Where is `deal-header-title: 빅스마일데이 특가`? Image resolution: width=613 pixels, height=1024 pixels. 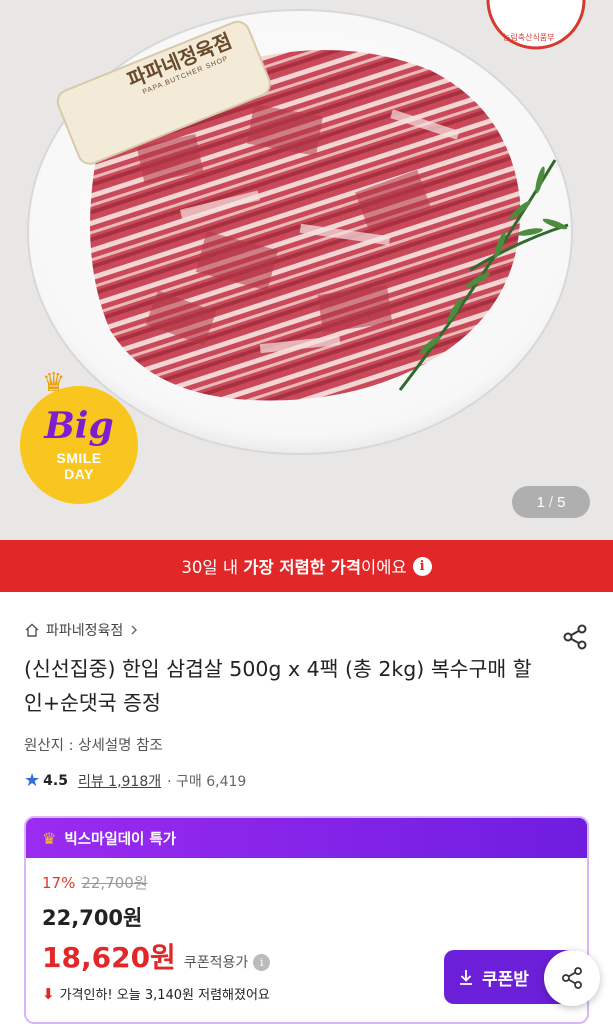 deal-header-title: 빅스마일데이 특가 is located at coordinates (120, 839).